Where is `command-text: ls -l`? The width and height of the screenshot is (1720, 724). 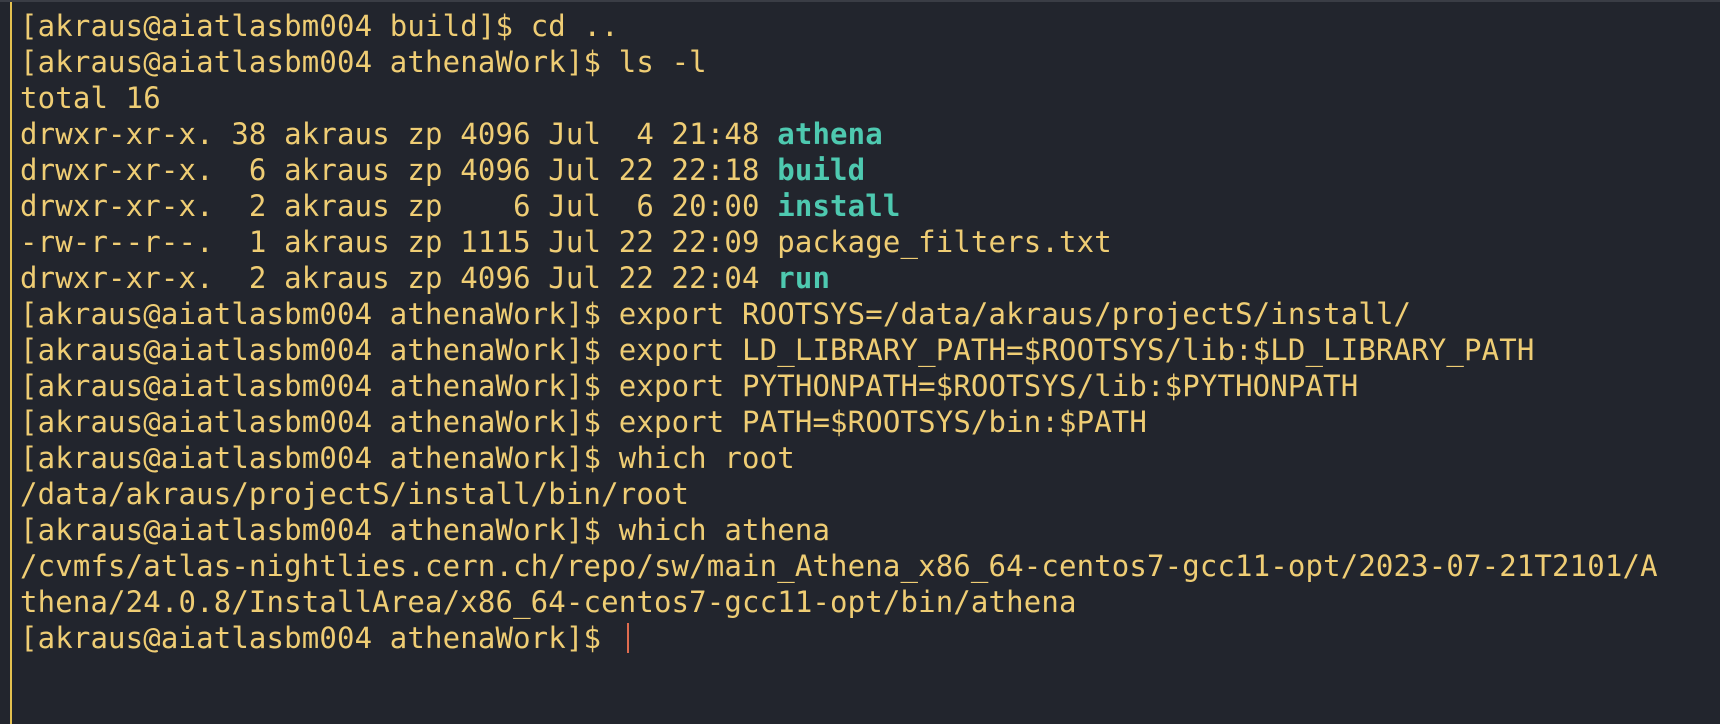 command-text: ls -l is located at coordinates (662, 62).